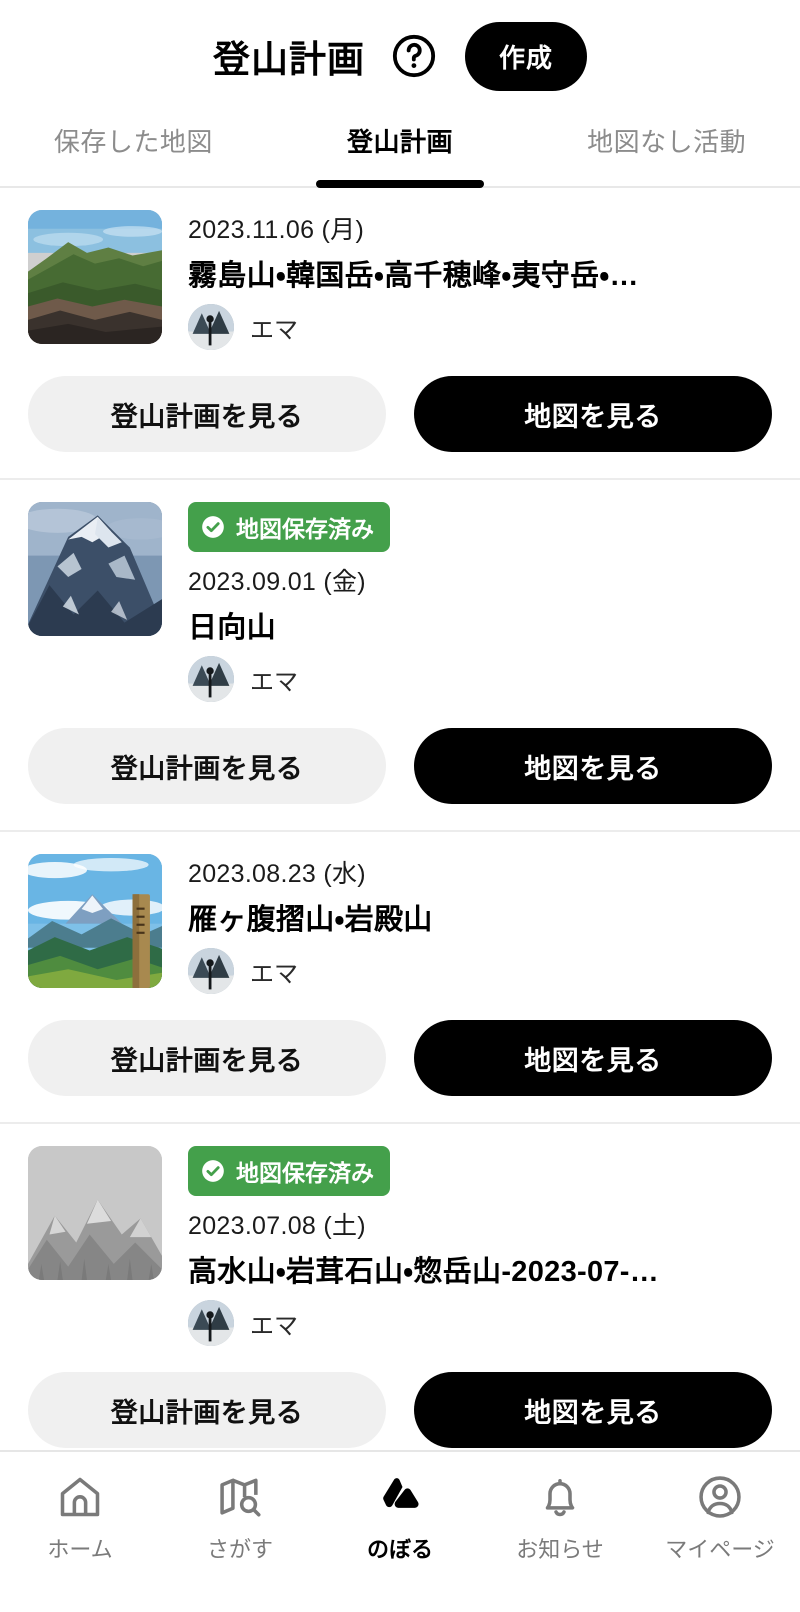 The width and height of the screenshot is (800, 1612). I want to click on nav-label: ホーム, so click(80, 1549).